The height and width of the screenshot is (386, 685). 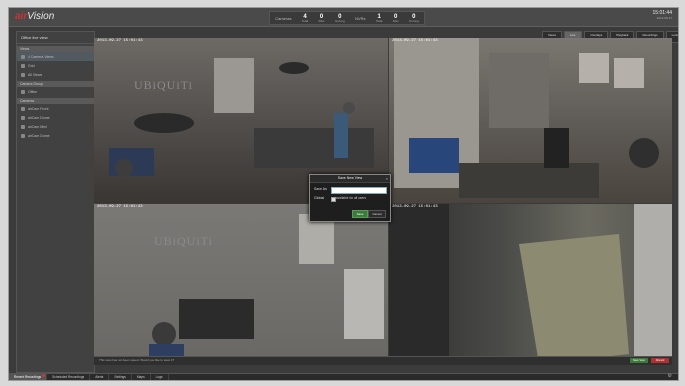 What do you see at coordinates (322, 18) in the screenshot?
I see `cameras-disconnected-stat: 0 Disc` at bounding box center [322, 18].